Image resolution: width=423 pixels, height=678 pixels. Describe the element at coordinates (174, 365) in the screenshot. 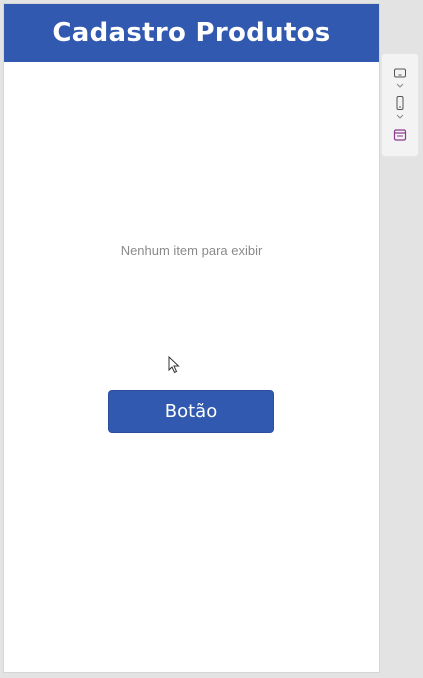

I see `mouse-cursor-icon` at that location.